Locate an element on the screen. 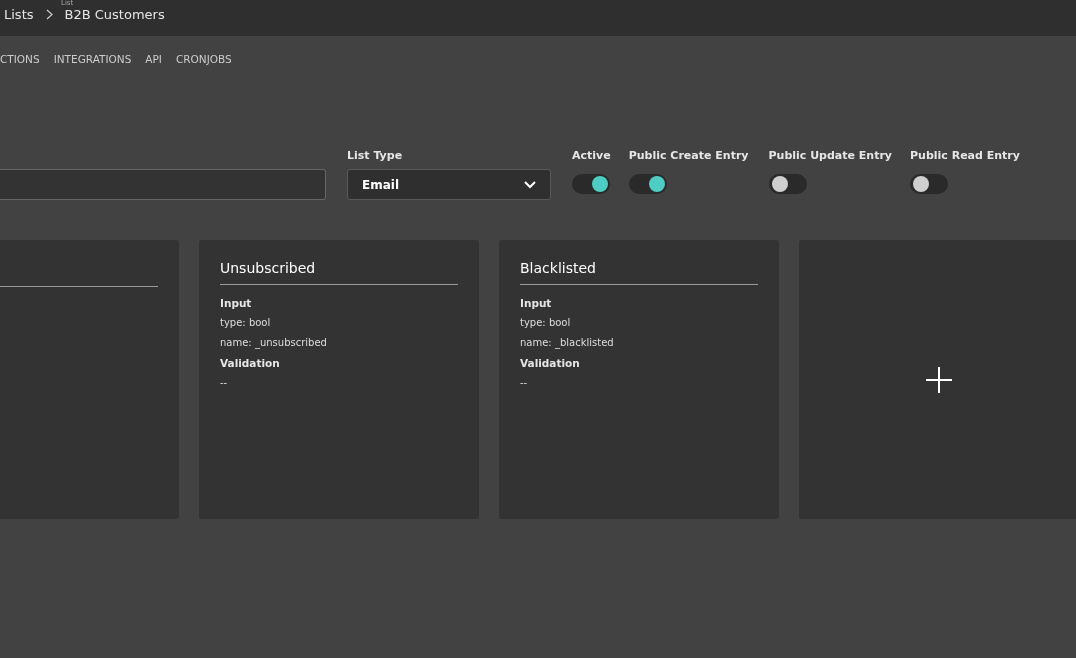 Image resolution: width=1076 pixels, height=658 pixels. plus-icon is located at coordinates (939, 379).